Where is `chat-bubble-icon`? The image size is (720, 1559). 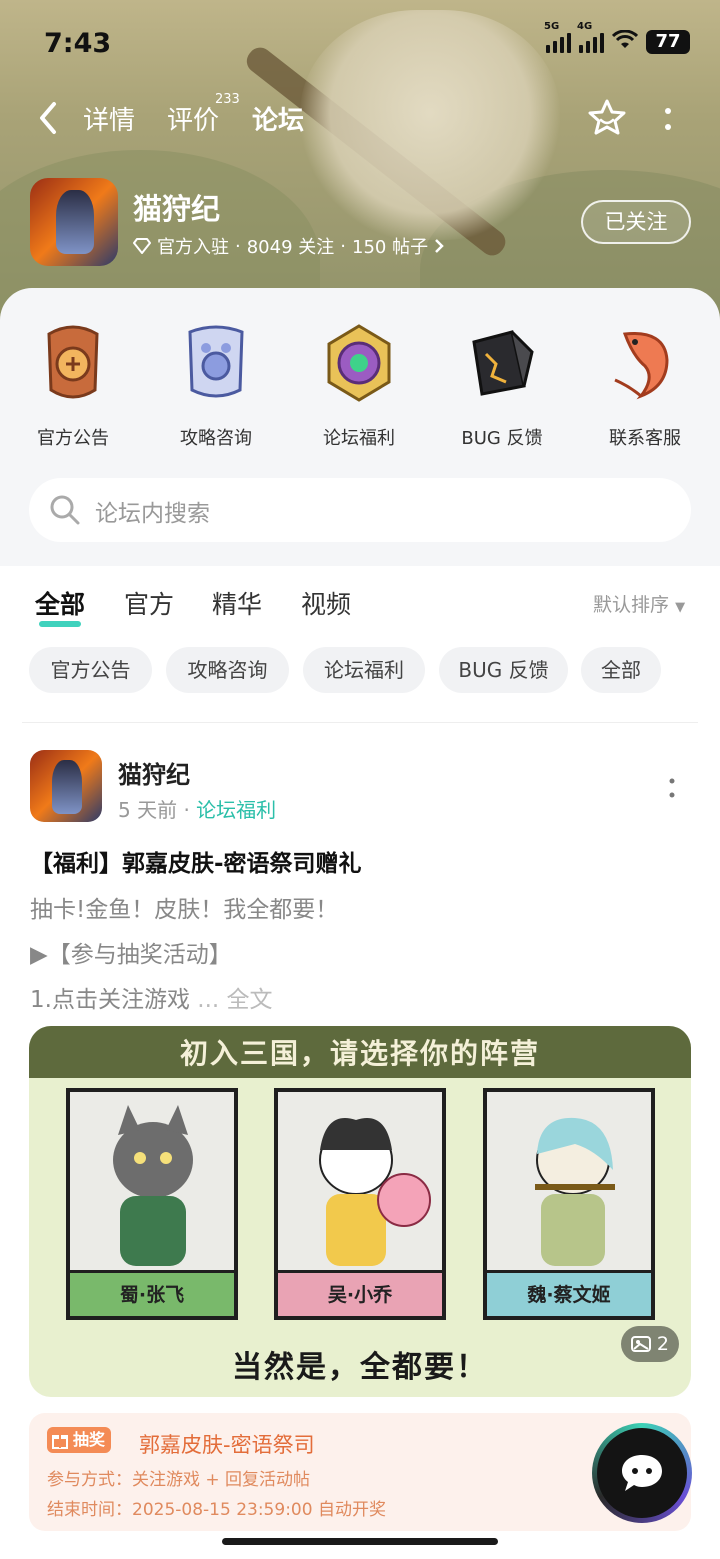
chat-bubble-icon is located at coordinates (642, 1473).